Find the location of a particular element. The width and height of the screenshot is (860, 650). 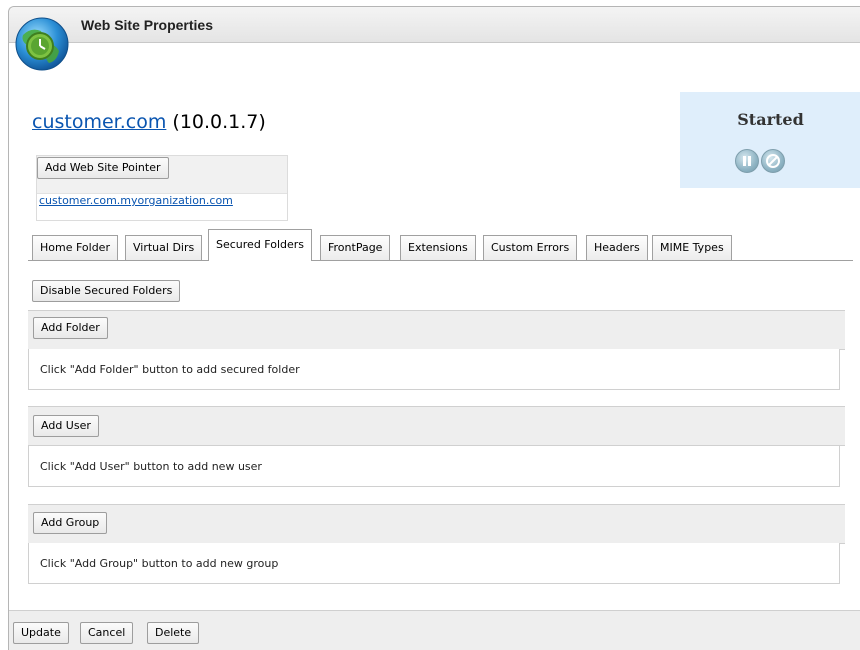

tab-custom-errors: Custom Errors is located at coordinates (530, 247).